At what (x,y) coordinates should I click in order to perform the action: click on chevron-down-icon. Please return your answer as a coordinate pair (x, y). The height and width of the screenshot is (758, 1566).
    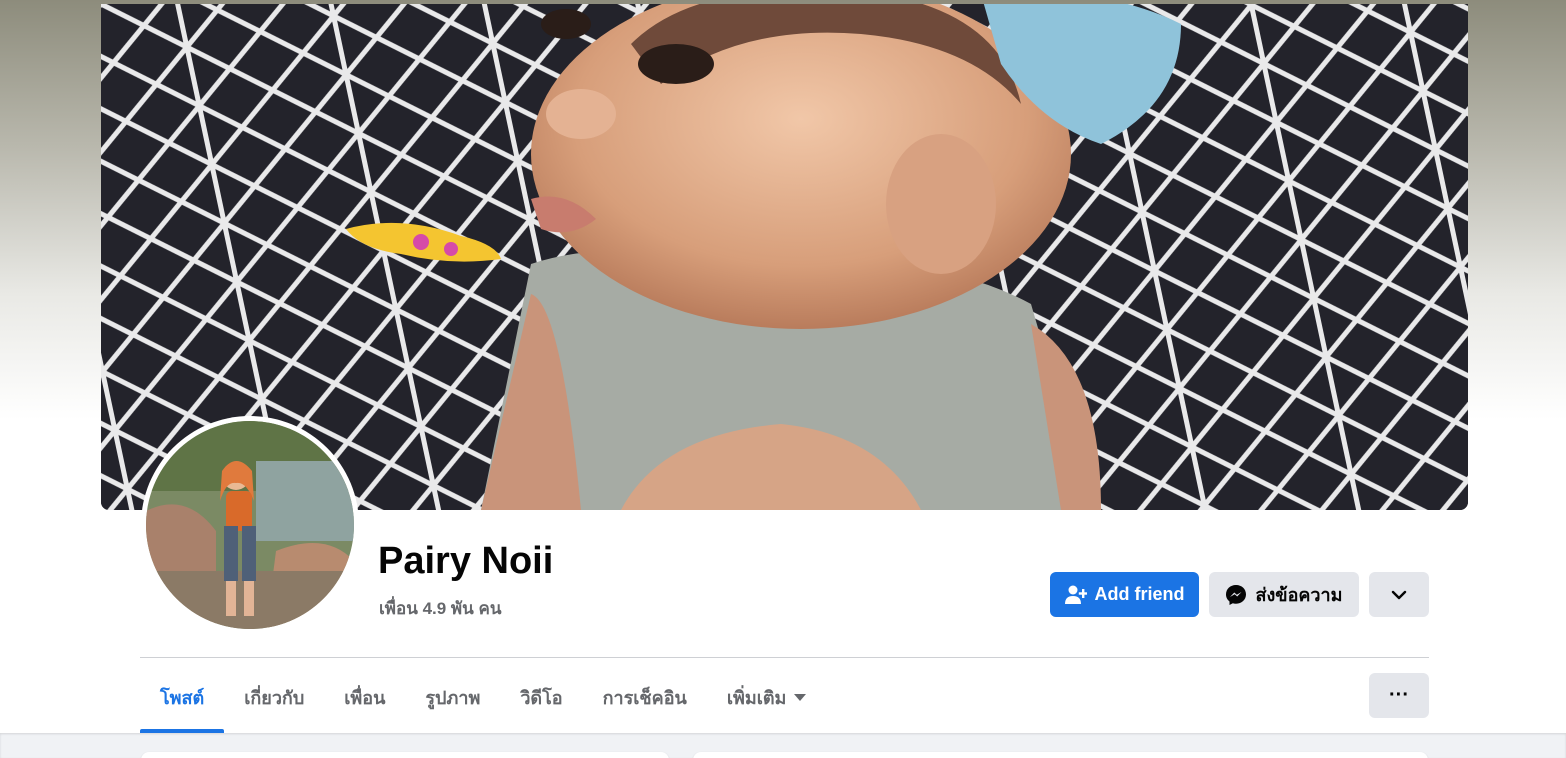
    Looking at the image, I should click on (1399, 594).